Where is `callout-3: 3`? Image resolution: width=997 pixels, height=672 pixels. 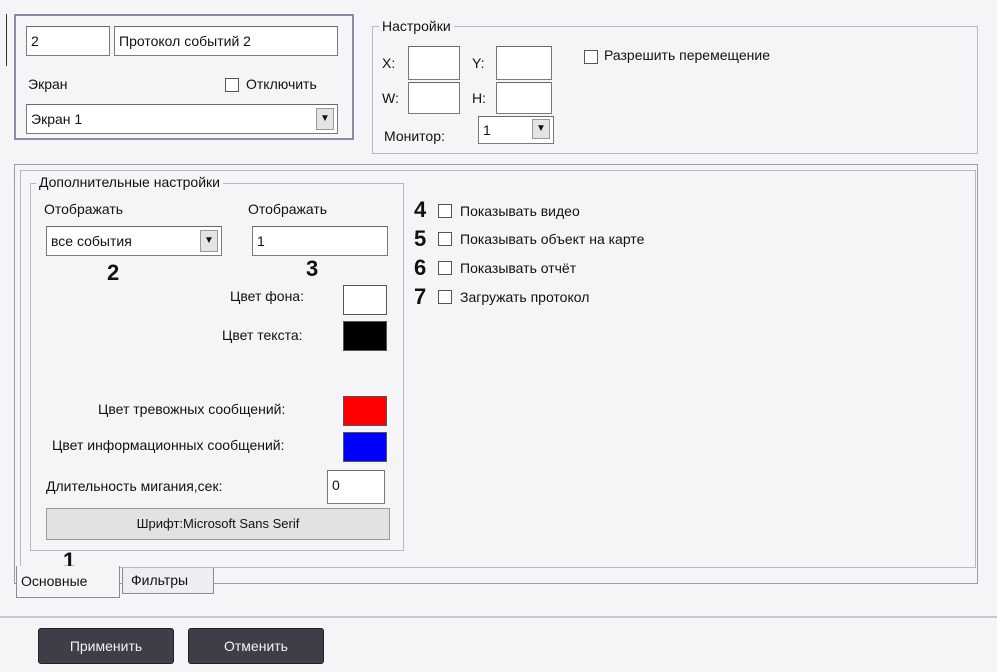
callout-3: 3 is located at coordinates (312, 268).